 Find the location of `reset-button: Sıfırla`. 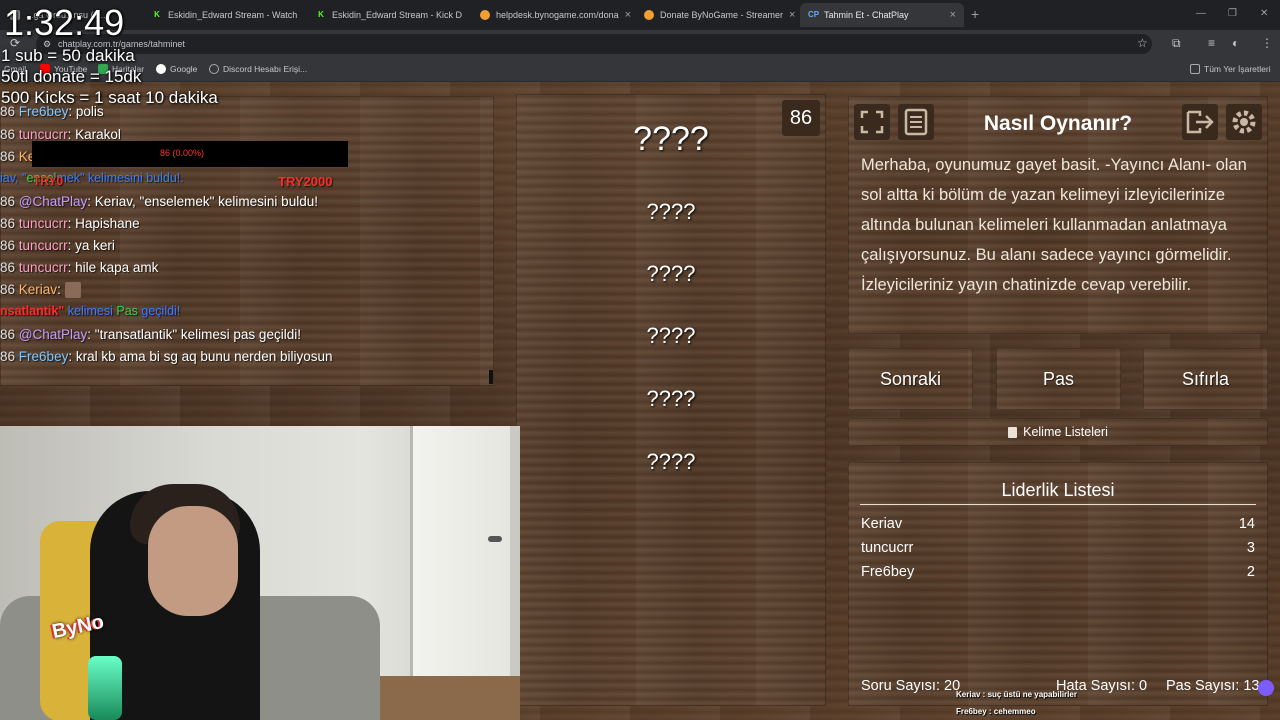

reset-button: Sıfırla is located at coordinates (1205, 379).